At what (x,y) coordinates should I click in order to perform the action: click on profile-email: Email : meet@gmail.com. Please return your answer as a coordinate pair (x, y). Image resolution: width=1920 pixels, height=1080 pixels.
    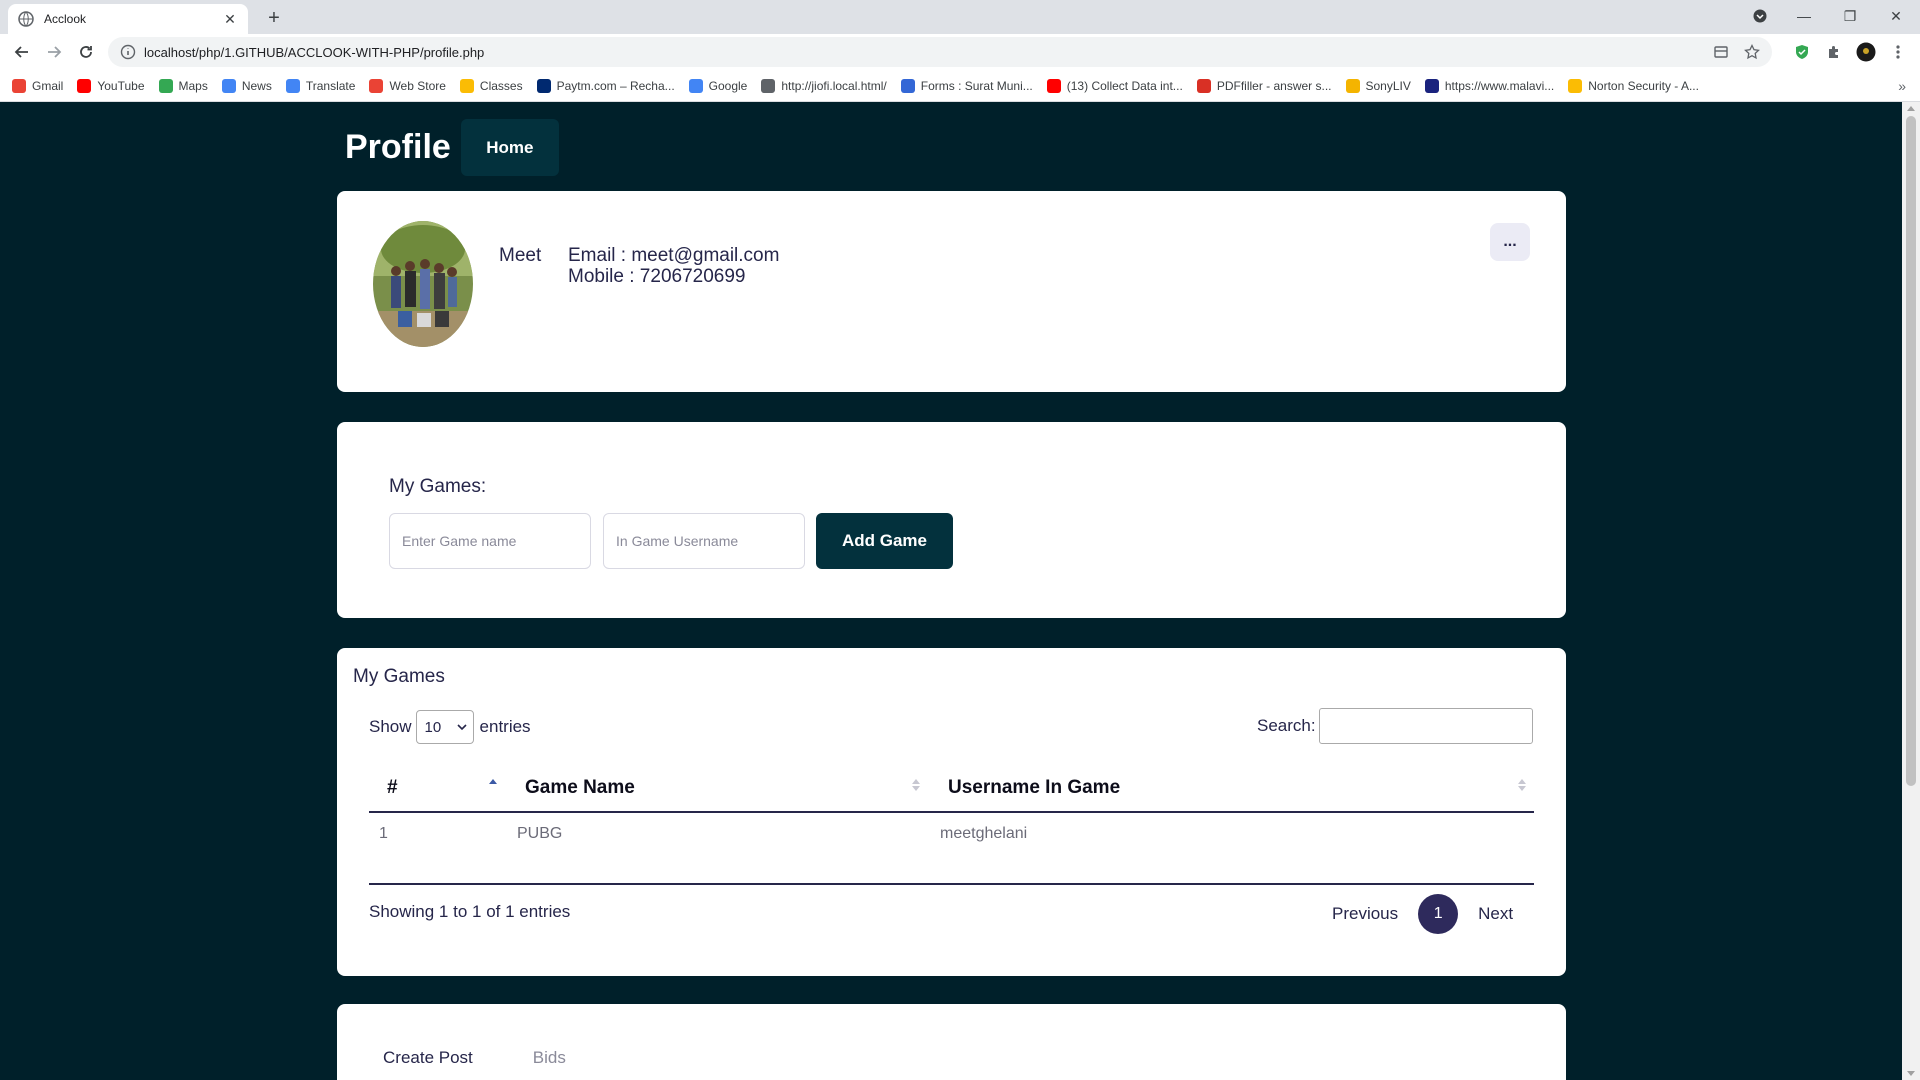
    Looking at the image, I should click on (674, 255).